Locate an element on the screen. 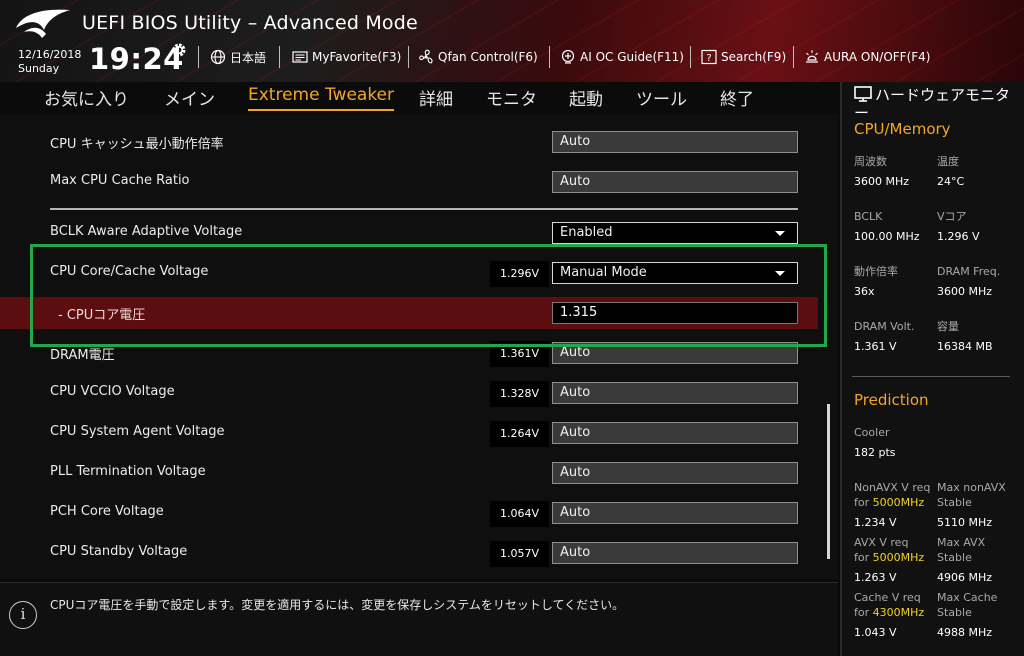 The height and width of the screenshot is (656, 1024). setting-row: CPU Standby Voltage 1.057V Auto is located at coordinates (409, 555).